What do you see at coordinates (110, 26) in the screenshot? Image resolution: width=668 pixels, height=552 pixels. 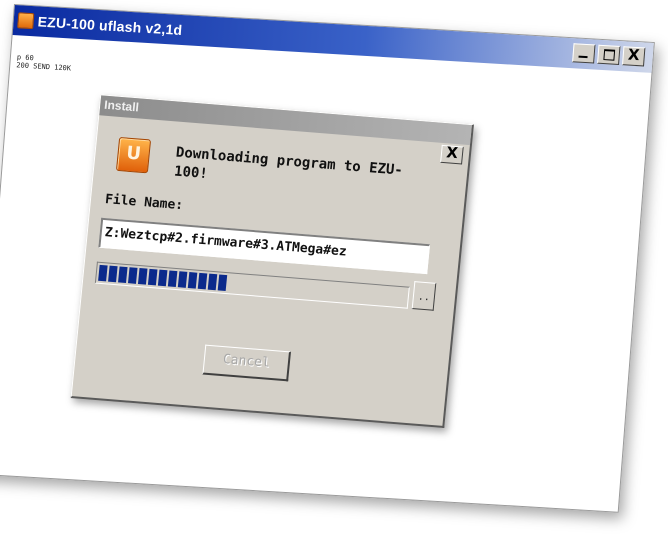 I see `window-title: EZU-100 uflash v2,1d` at bounding box center [110, 26].